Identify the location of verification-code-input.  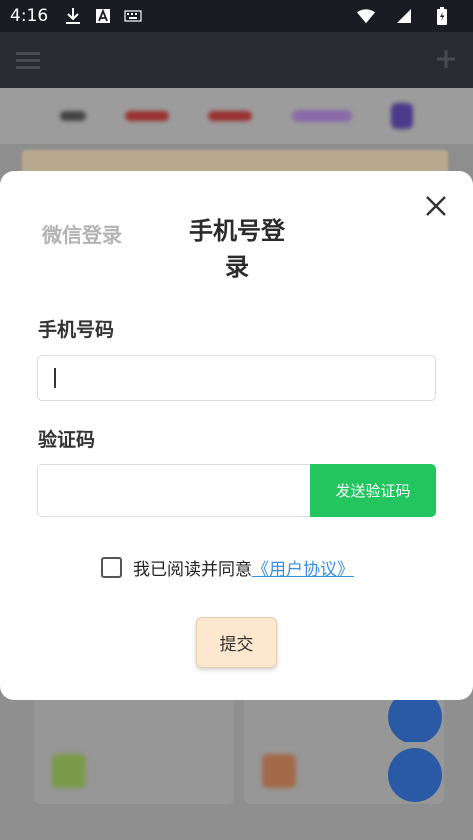
(174, 490).